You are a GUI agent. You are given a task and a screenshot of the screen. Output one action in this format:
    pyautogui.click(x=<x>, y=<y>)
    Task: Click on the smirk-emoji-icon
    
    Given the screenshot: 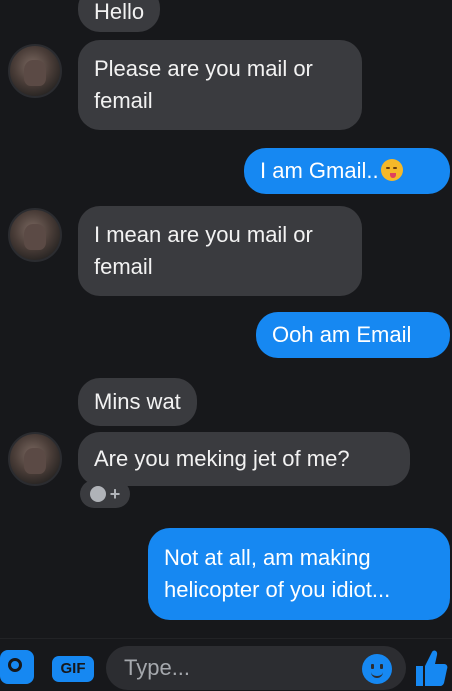 What is the action you would take?
    pyautogui.click(x=391, y=170)
    